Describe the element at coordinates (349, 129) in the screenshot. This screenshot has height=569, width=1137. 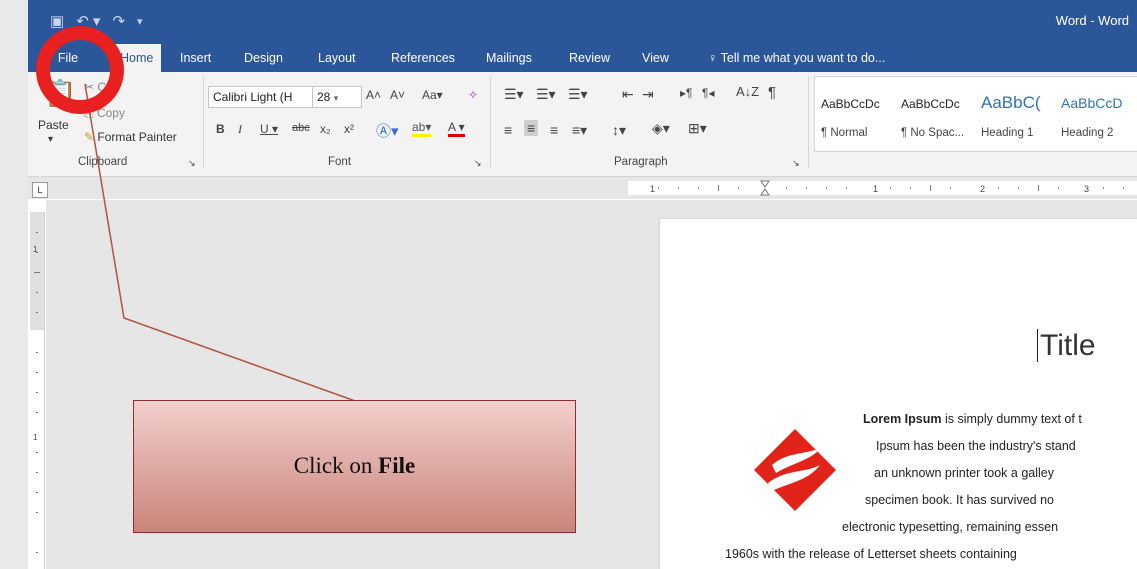
I see `superscript-icon: x²` at that location.